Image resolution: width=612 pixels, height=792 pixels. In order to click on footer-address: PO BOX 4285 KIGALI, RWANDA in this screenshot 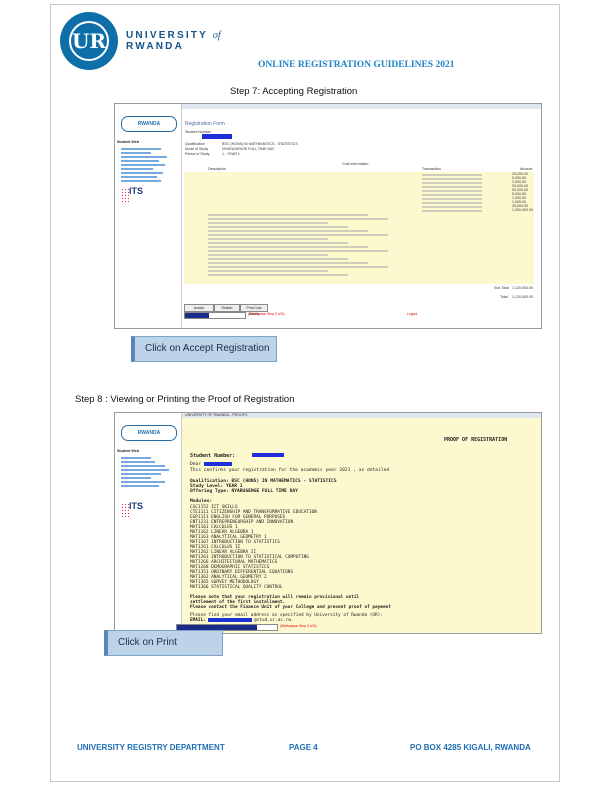, I will do `click(470, 747)`.